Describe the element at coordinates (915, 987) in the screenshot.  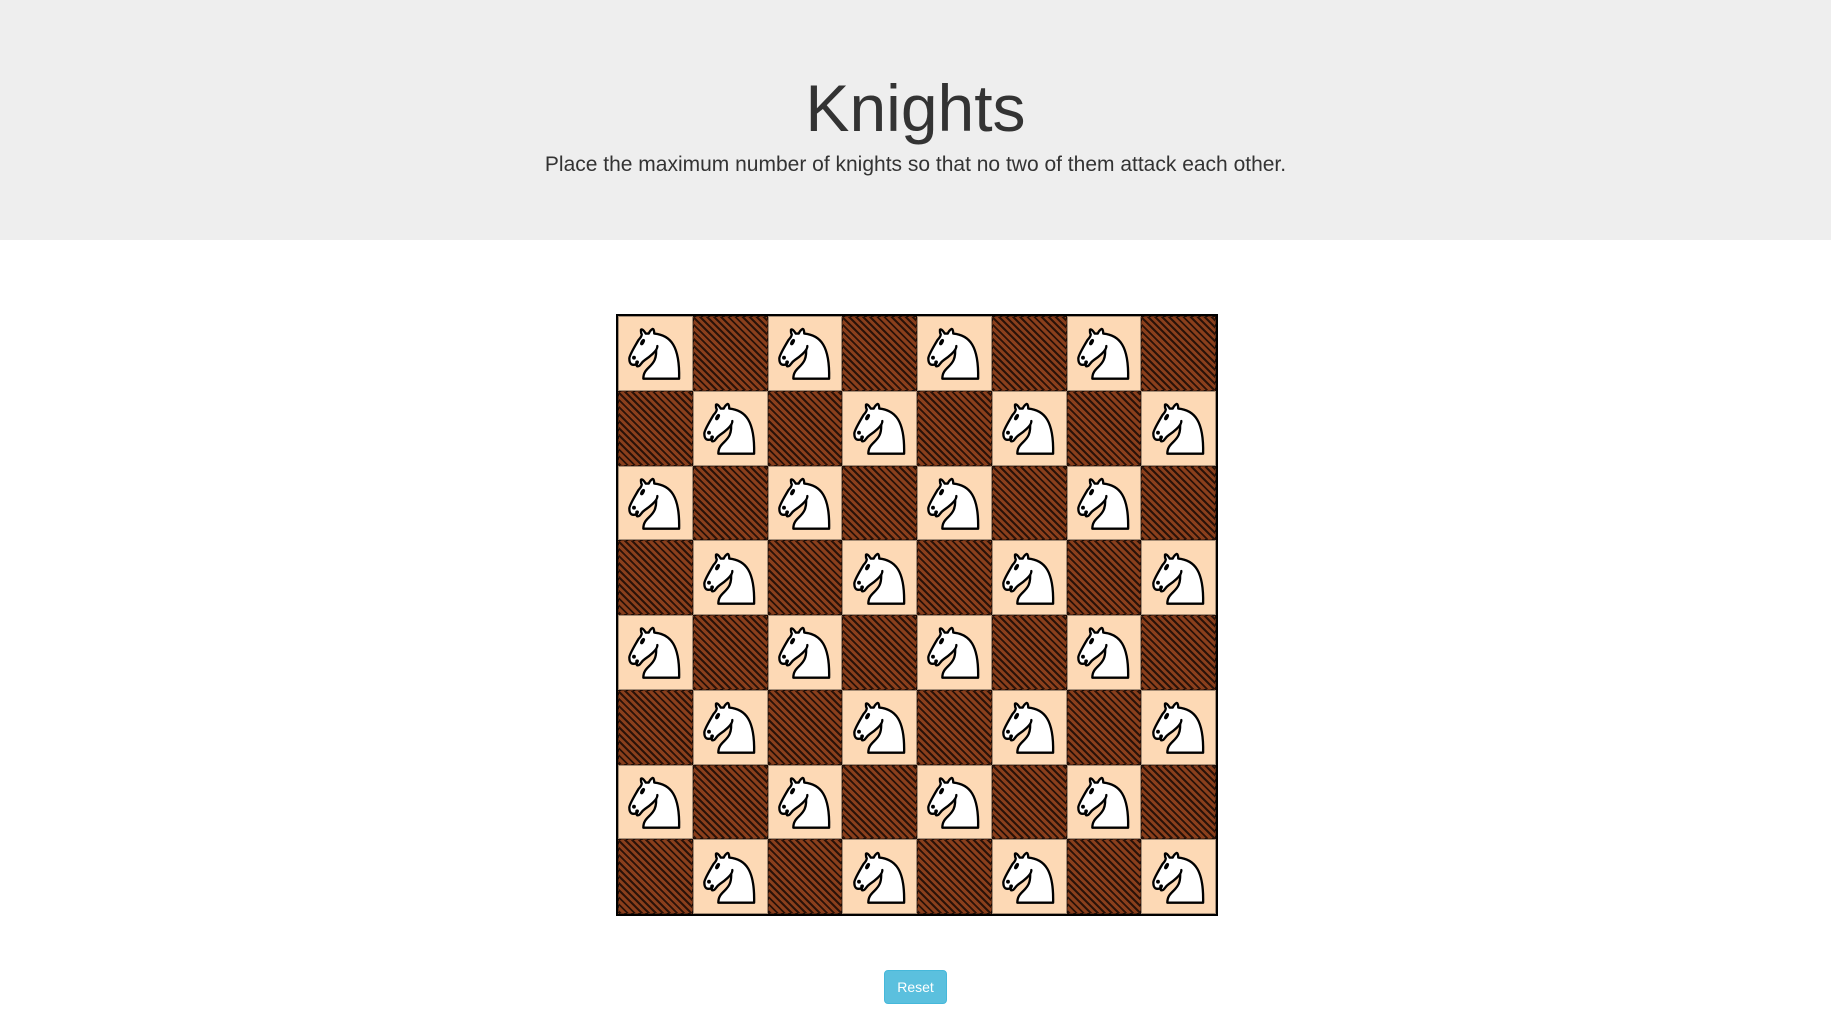
I see `reset-button: Reset` at that location.